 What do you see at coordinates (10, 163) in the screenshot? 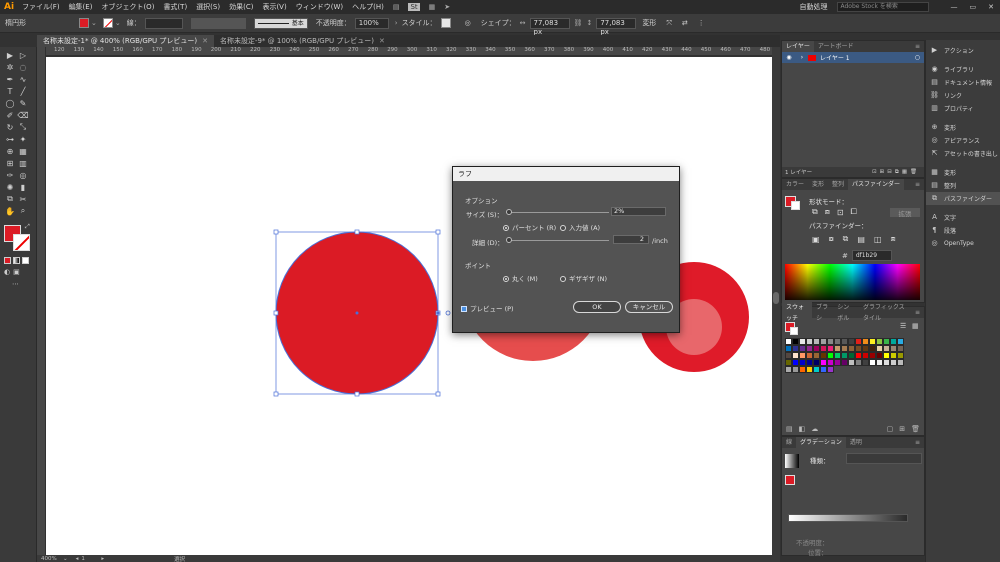
I see `mesh-tool-icon: ⊞` at bounding box center [10, 163].